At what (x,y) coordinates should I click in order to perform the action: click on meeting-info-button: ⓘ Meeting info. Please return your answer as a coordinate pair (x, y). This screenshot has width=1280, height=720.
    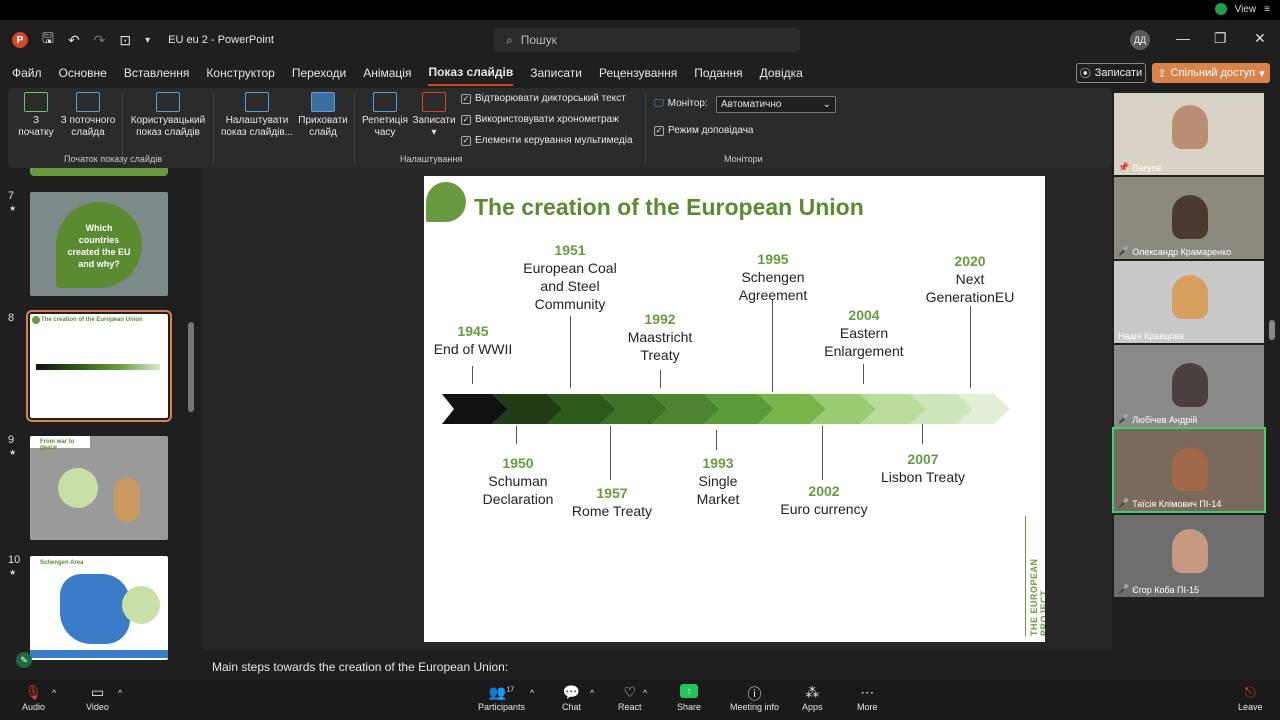
    Looking at the image, I should click on (754, 698).